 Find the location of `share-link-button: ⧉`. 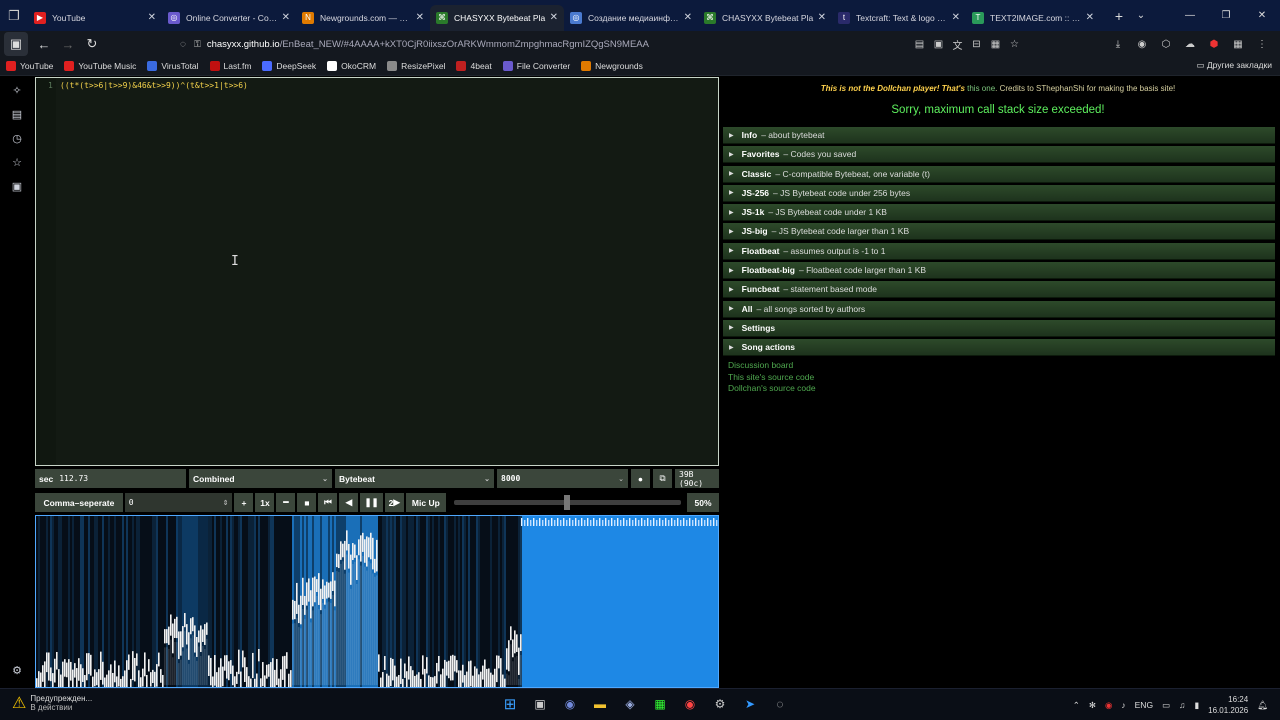

share-link-button: ⧉ is located at coordinates (662, 478).